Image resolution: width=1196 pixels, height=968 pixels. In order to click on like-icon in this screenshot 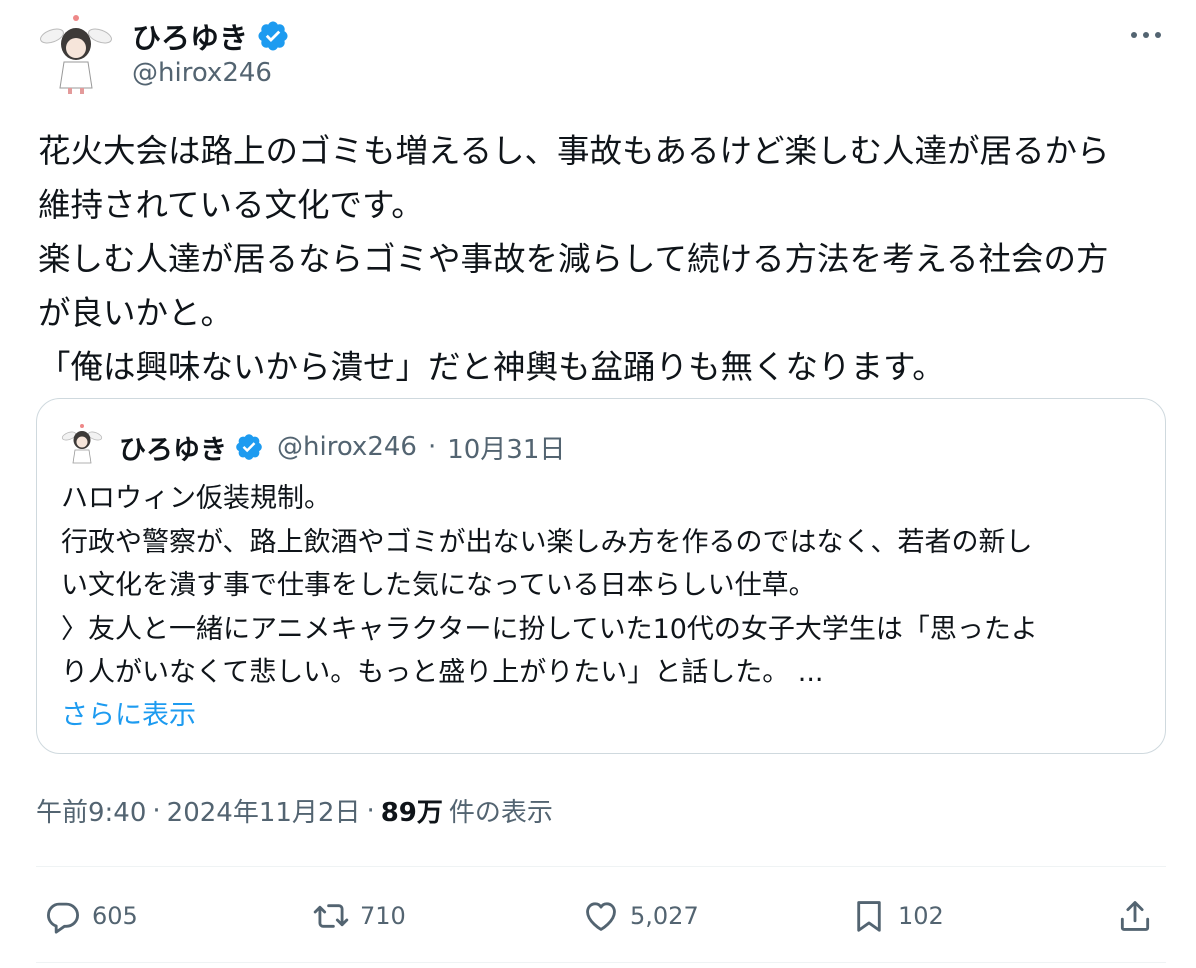, I will do `click(601, 916)`.